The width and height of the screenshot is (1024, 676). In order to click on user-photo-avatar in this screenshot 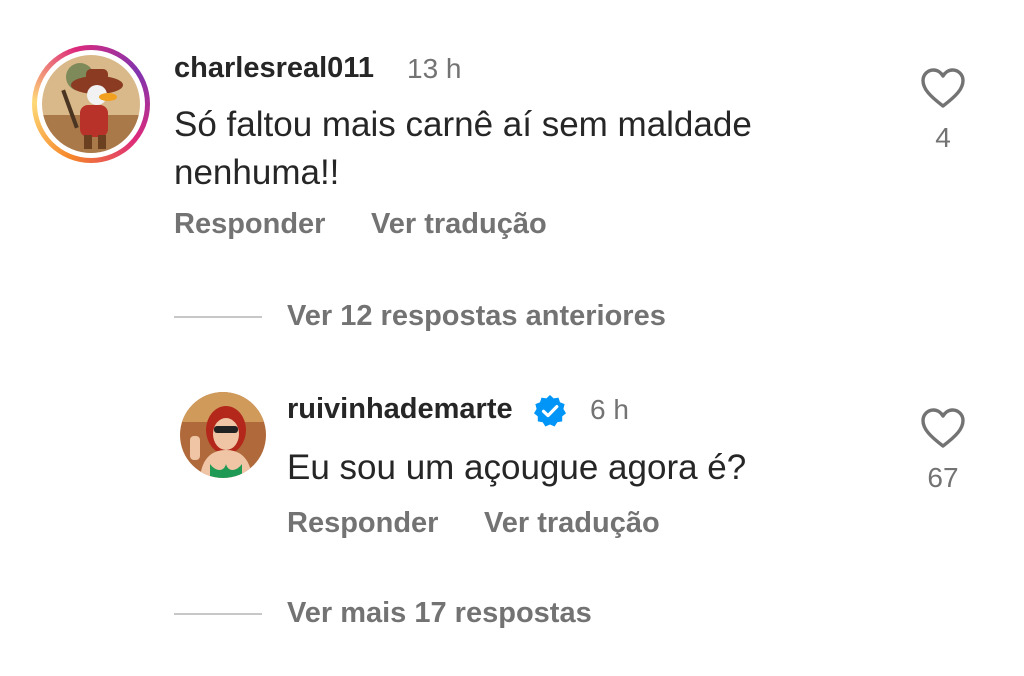, I will do `click(223, 435)`.